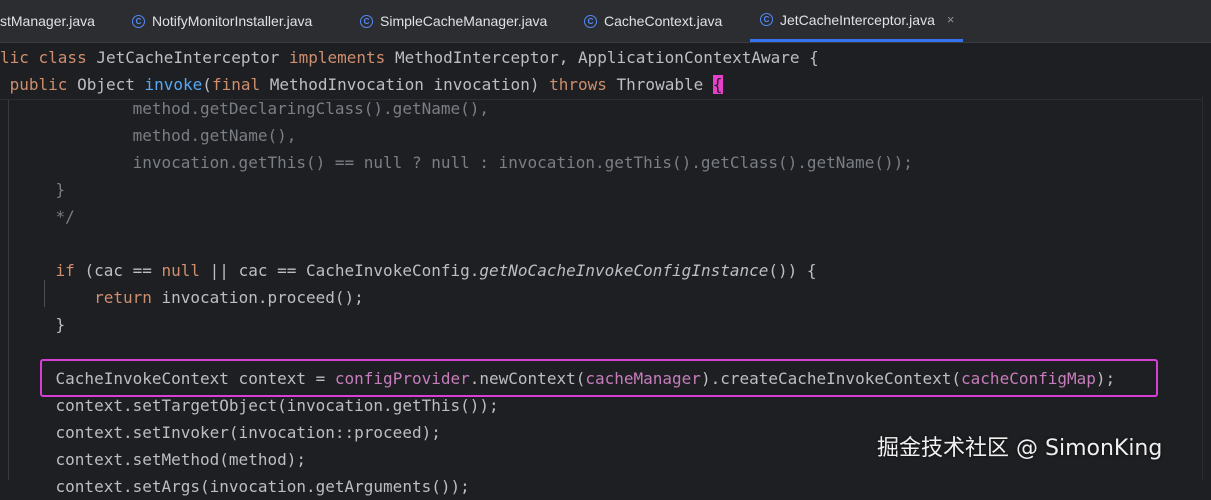  What do you see at coordinates (123, 270) in the screenshot?
I see `code-token: (cac ==` at bounding box center [123, 270].